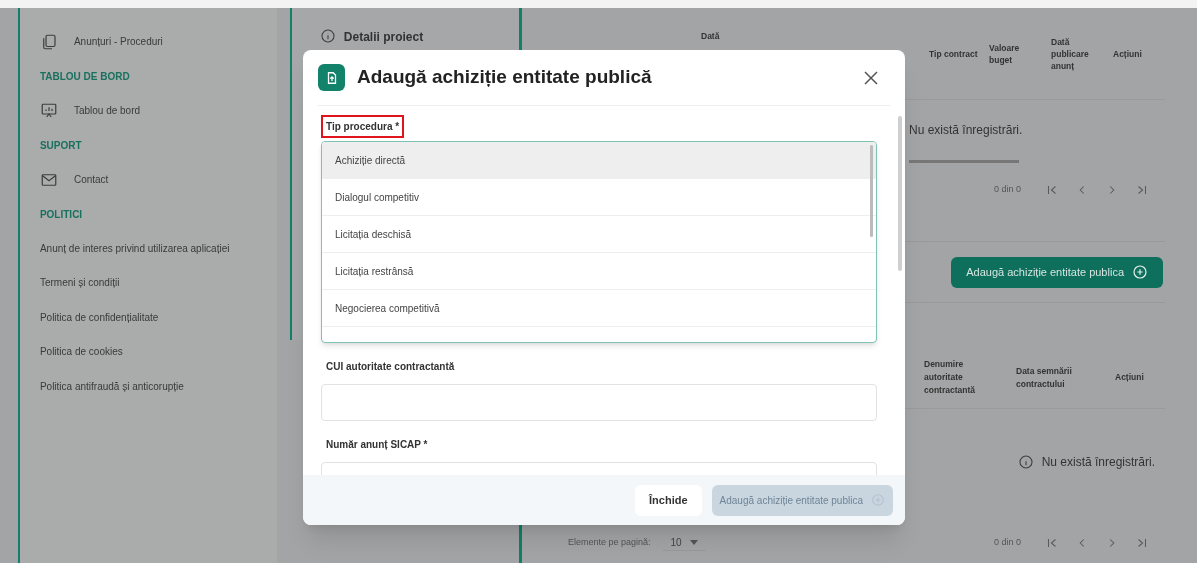  I want to click on column-header: Denumire autoritate contractantă, so click(950, 377).